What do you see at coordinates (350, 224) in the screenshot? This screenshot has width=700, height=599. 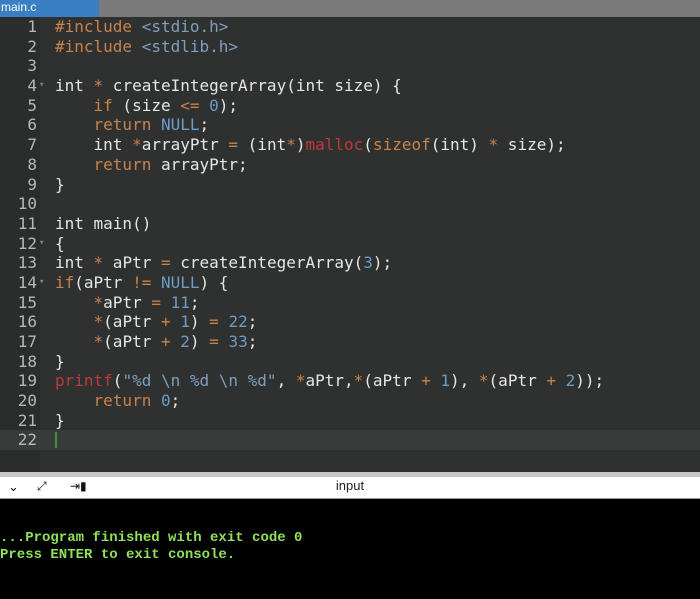 I see `code-line: 11 int main()` at bounding box center [350, 224].